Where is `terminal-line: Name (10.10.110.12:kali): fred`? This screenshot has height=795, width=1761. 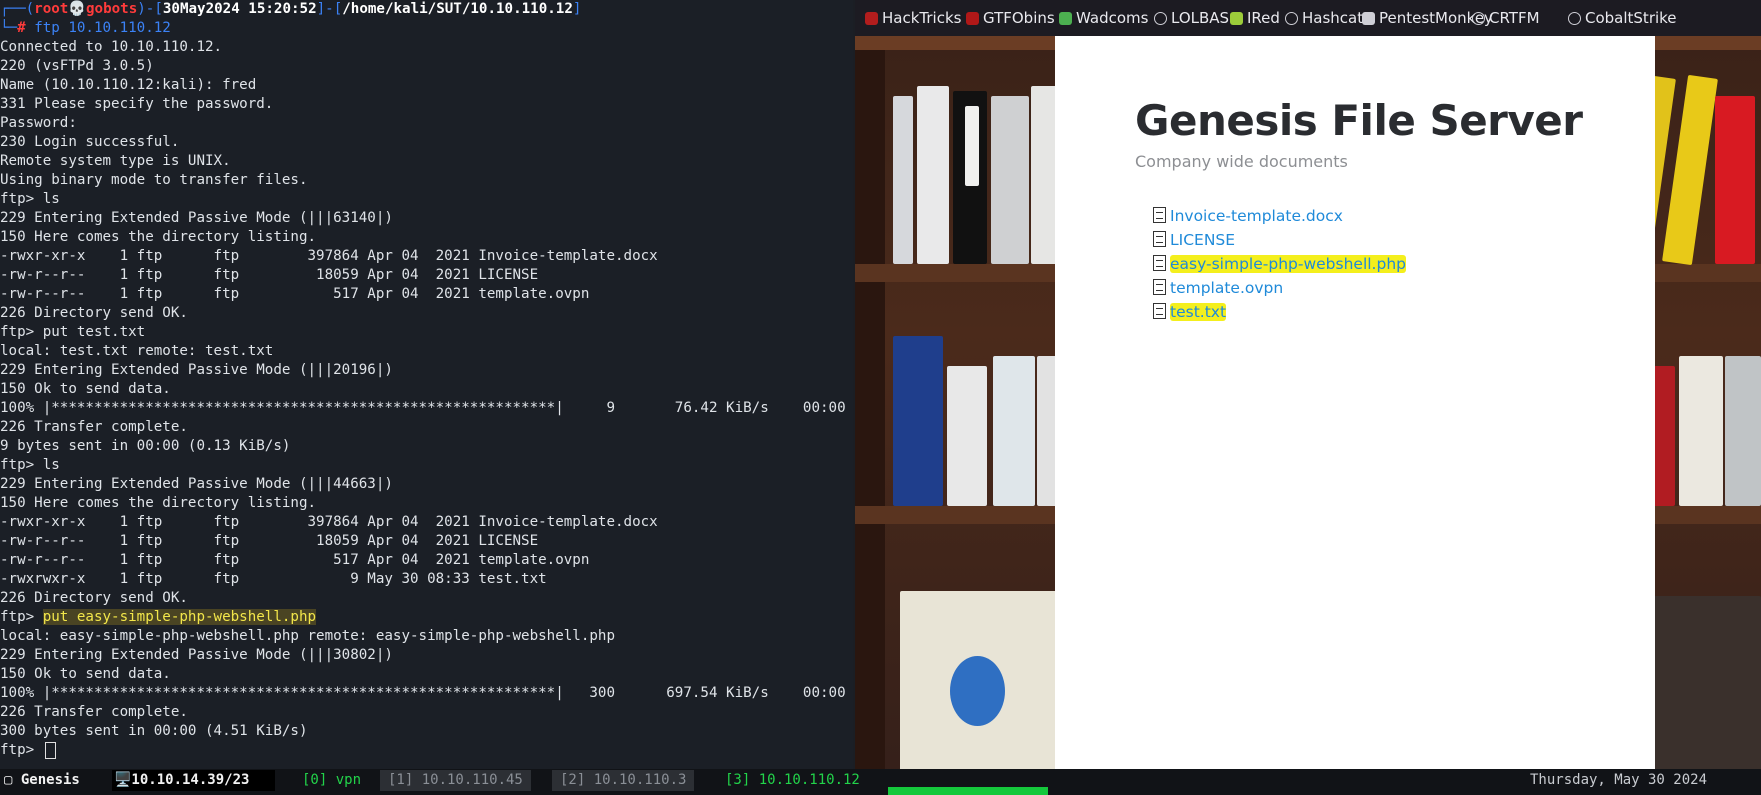 terminal-line: Name (10.10.110.12:kali): fred is located at coordinates (128, 85).